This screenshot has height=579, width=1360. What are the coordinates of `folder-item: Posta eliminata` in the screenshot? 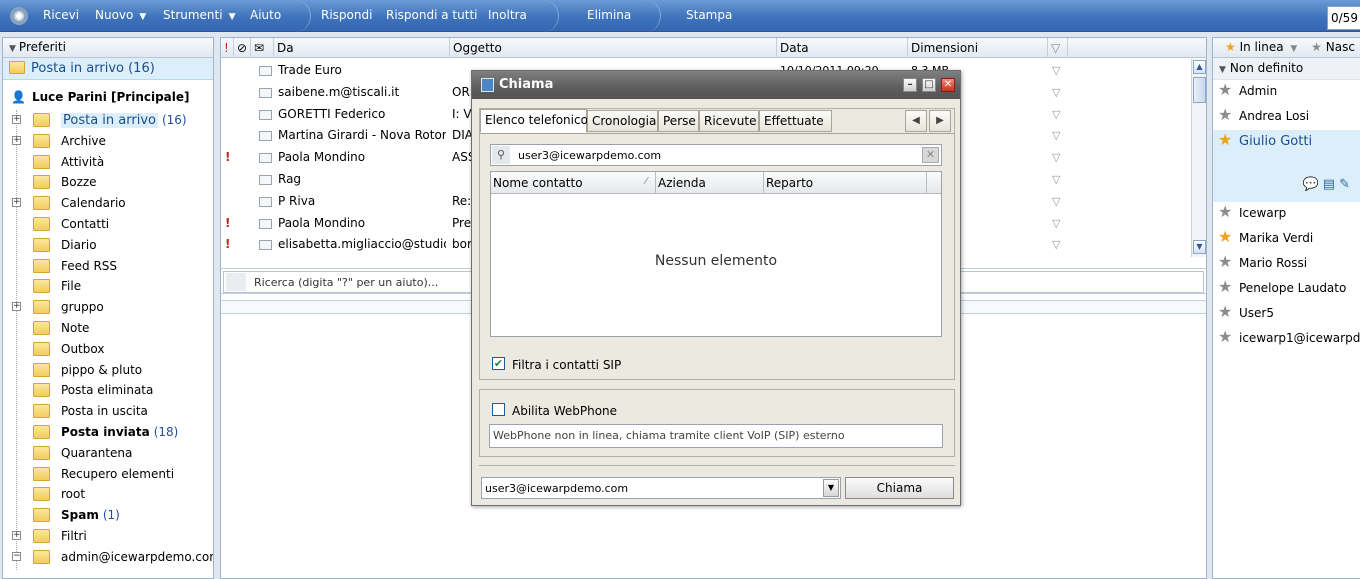 It's located at (108, 390).